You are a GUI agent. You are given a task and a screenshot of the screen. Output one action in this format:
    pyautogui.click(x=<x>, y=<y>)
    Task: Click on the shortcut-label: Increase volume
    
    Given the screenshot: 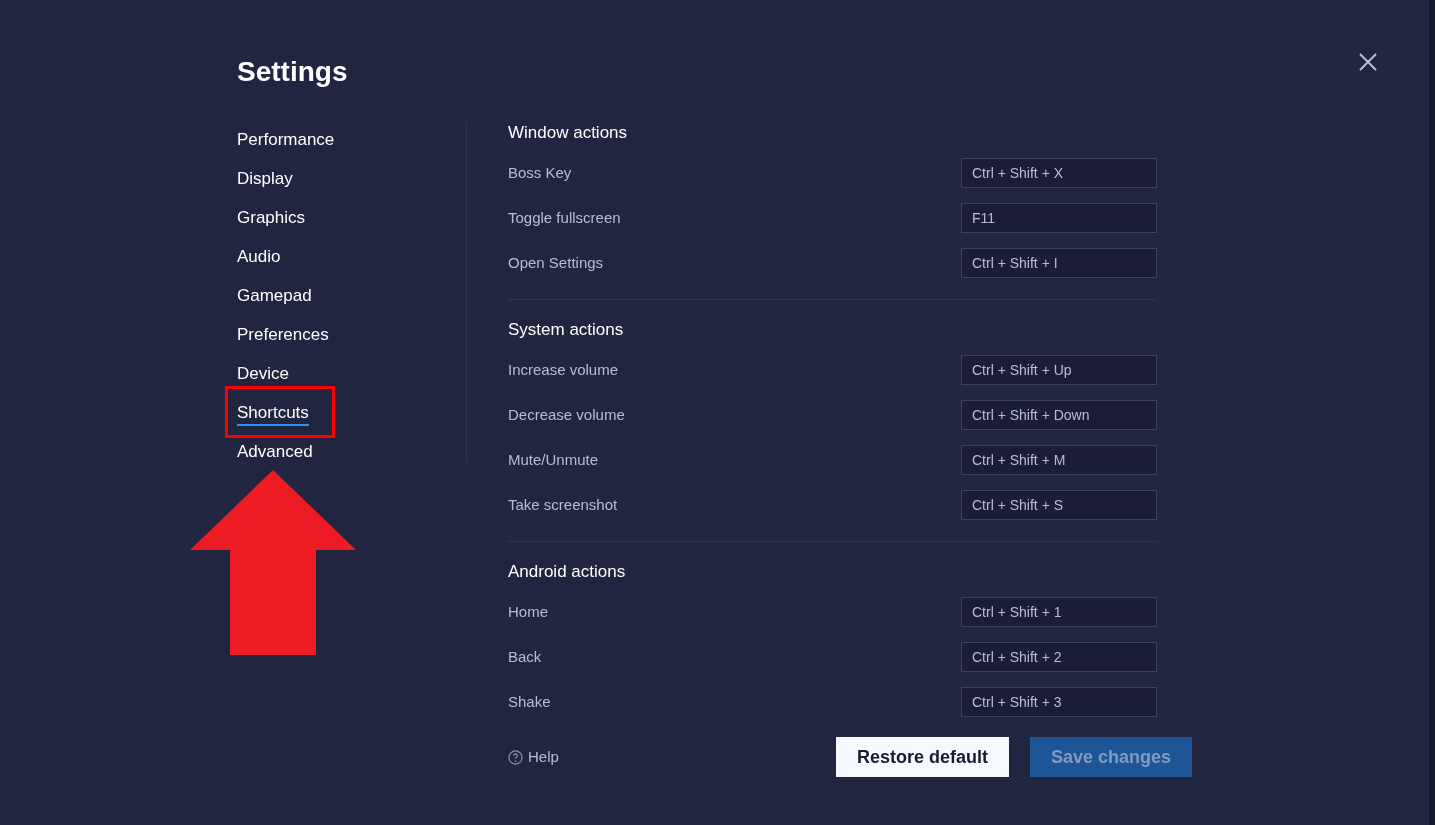 What is the action you would take?
    pyautogui.click(x=563, y=369)
    